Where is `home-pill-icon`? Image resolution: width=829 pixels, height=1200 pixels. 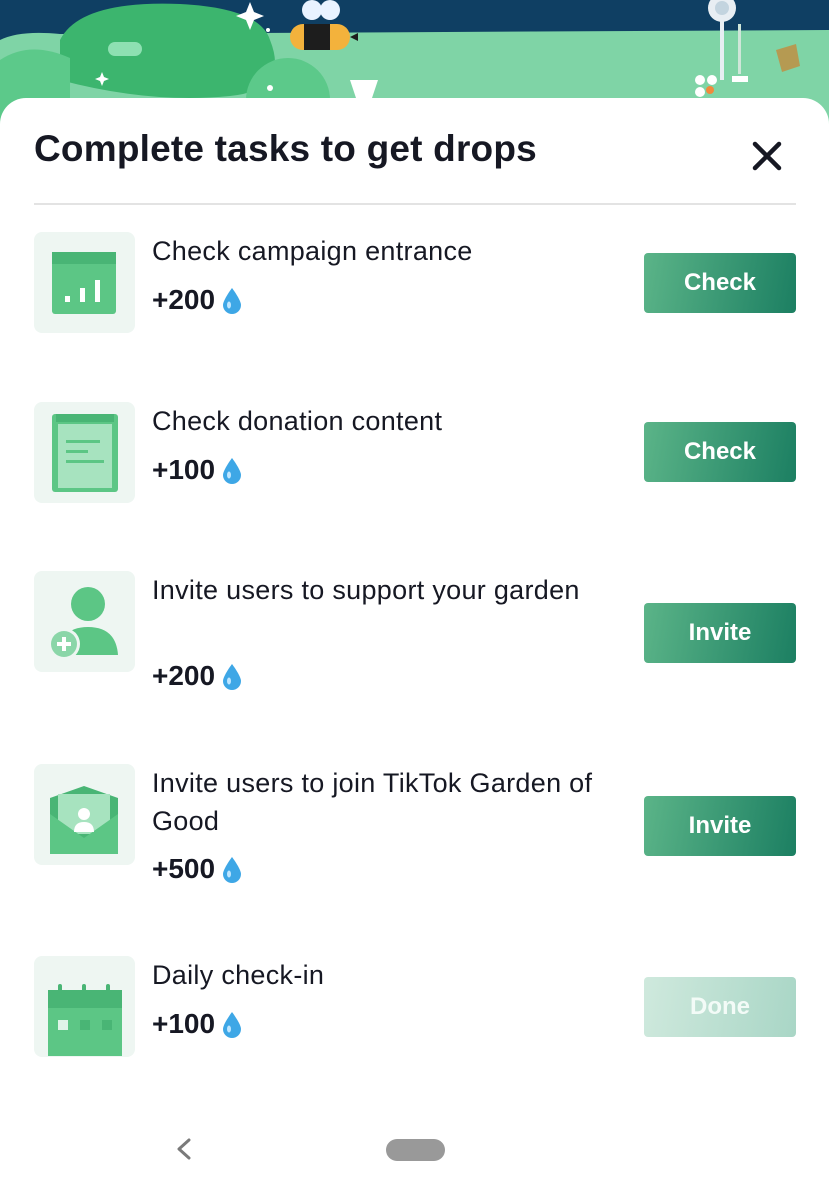
home-pill-icon is located at coordinates (415, 1150).